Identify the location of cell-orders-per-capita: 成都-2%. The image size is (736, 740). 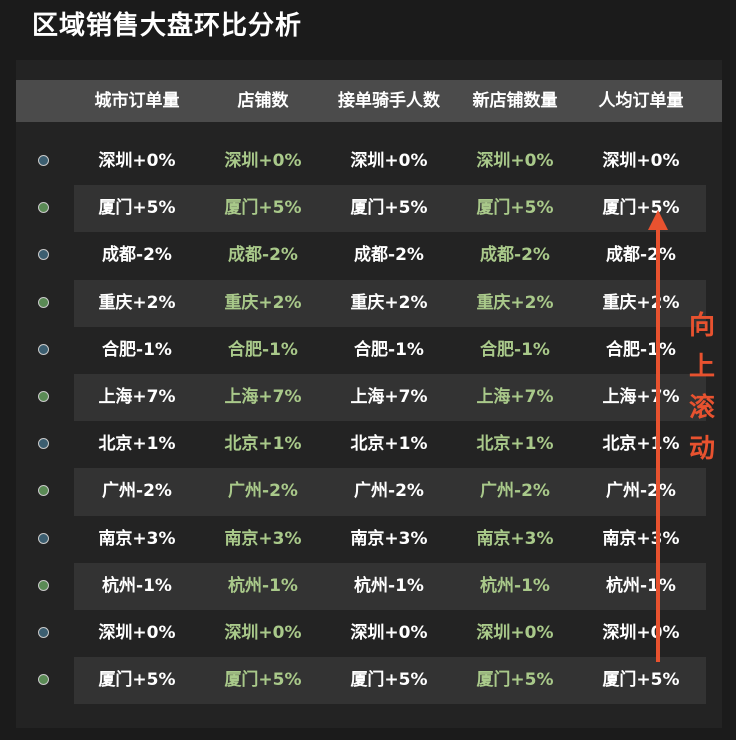
(641, 255).